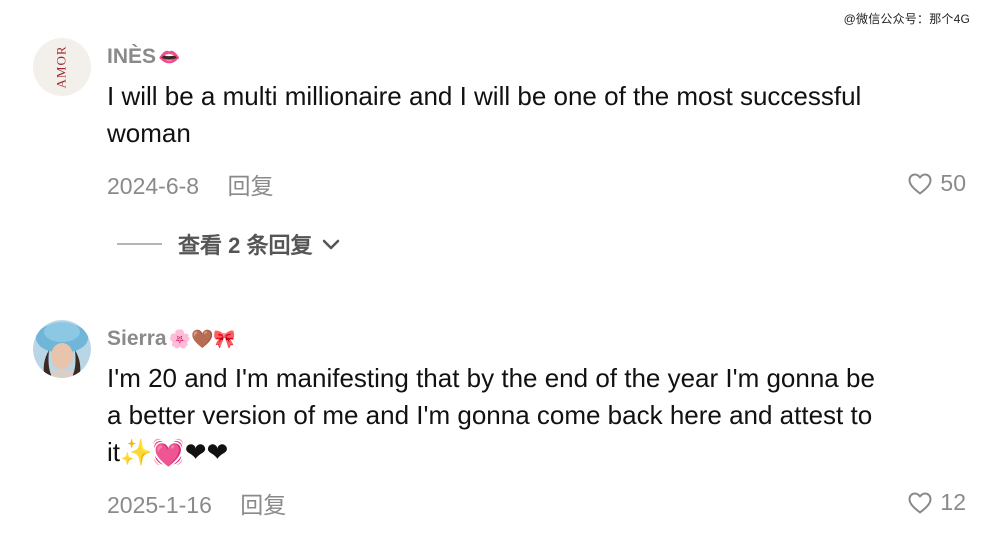 This screenshot has height=544, width=1000. I want to click on like-button: 50, so click(937, 183).